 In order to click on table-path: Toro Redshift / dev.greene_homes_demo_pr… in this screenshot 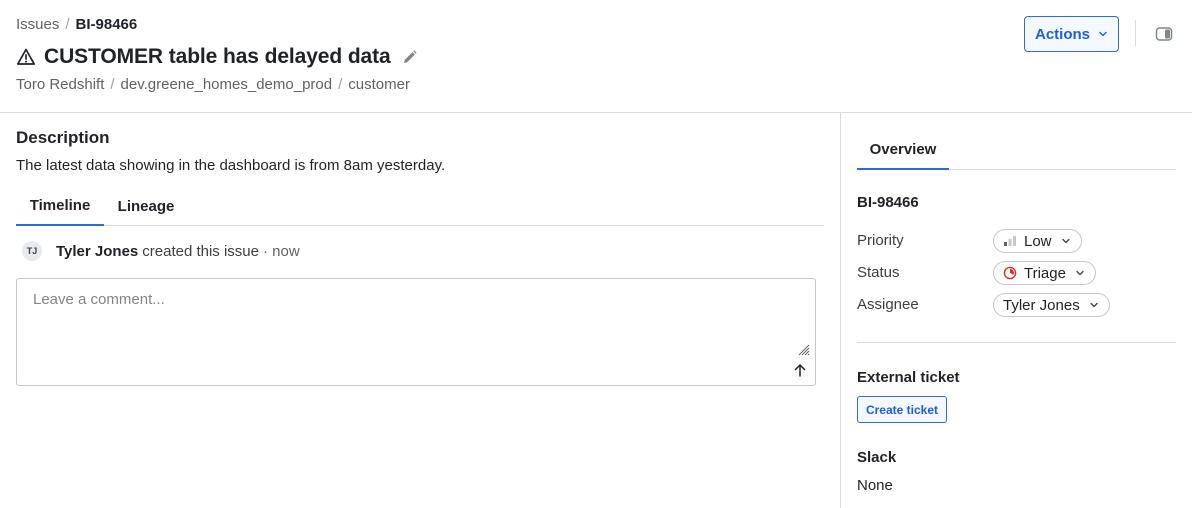, I will do `click(213, 84)`.